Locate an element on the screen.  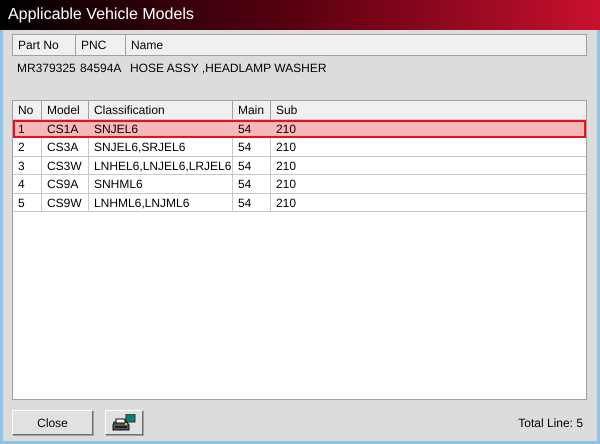
column-header: Model is located at coordinates (65, 109).